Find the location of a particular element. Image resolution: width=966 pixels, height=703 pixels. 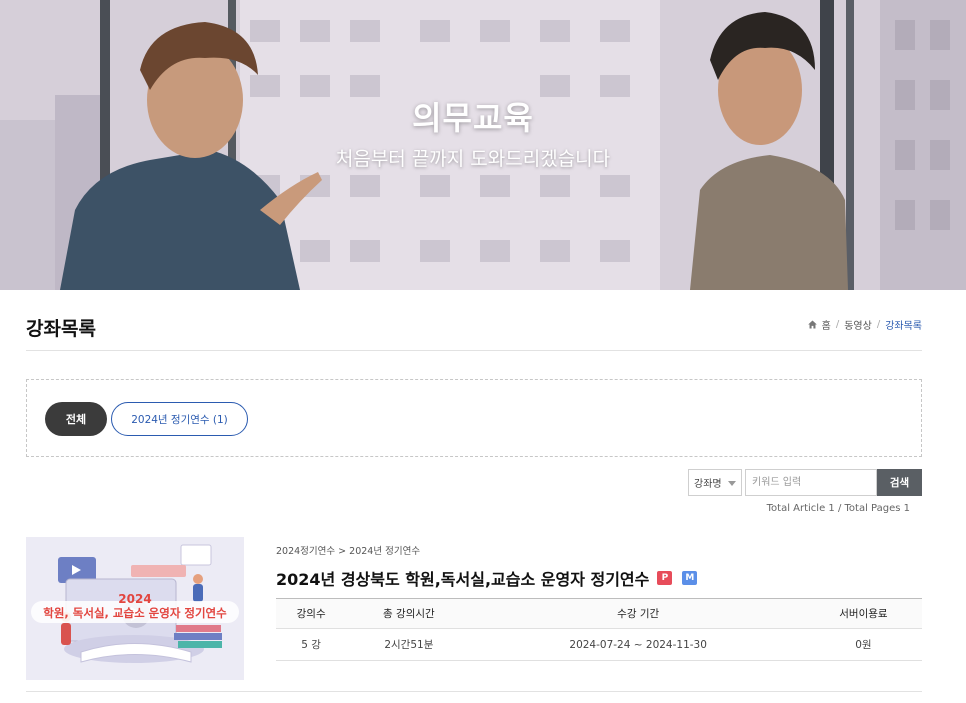

enrollment-period: 2024-07-24 ~ 2024-11-30 is located at coordinates (638, 644).